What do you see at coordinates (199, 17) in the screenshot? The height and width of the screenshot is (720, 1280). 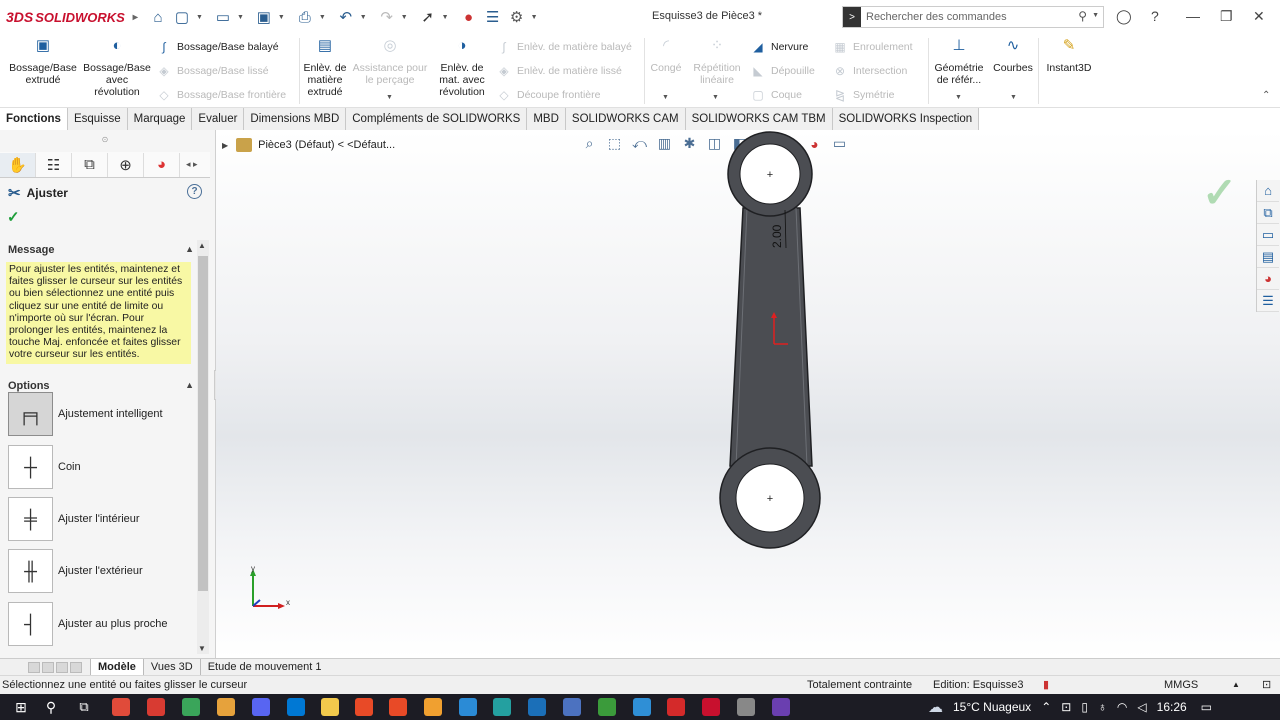 I see `new-dropdown-icon: ▼` at bounding box center [199, 17].